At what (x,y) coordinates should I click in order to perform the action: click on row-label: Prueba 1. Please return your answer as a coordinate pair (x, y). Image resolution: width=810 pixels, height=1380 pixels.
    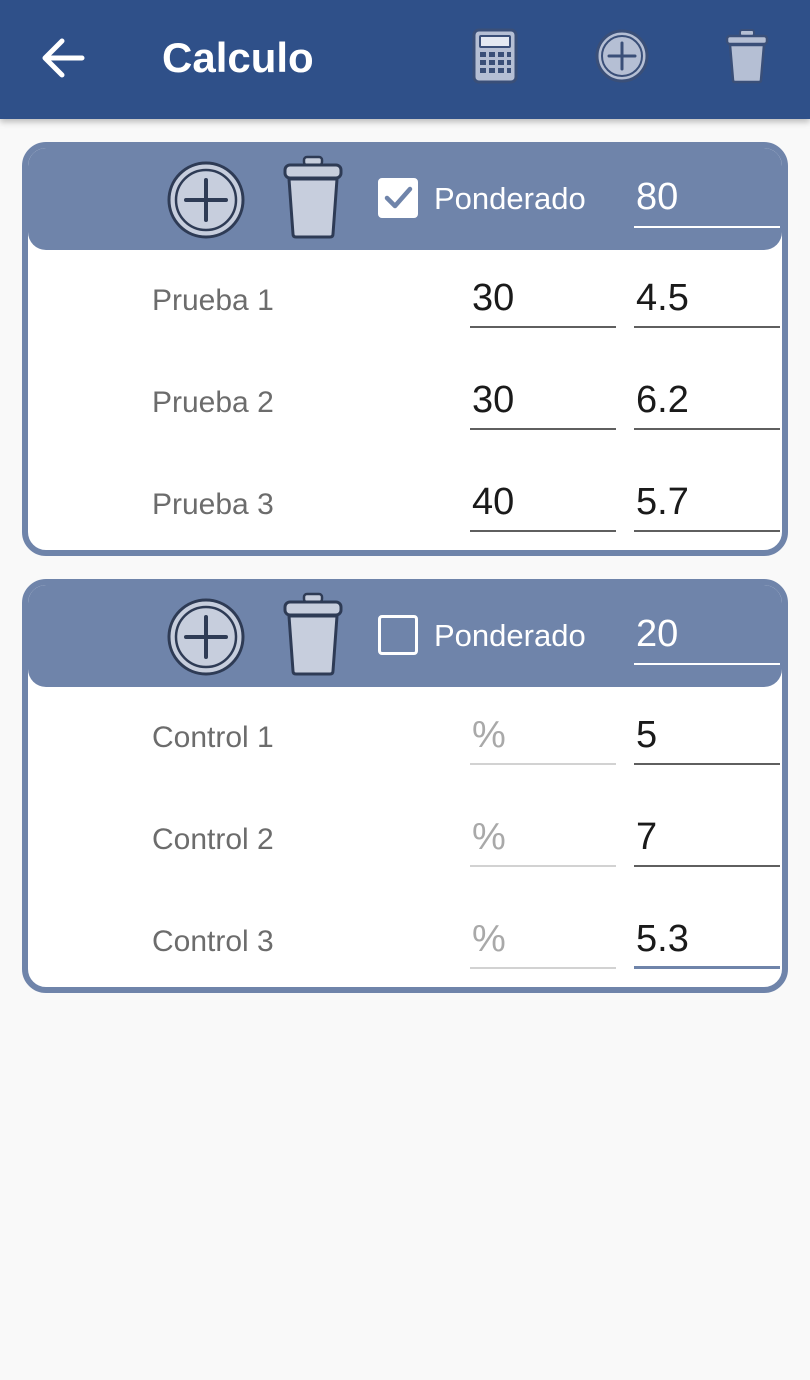
    Looking at the image, I should click on (213, 300).